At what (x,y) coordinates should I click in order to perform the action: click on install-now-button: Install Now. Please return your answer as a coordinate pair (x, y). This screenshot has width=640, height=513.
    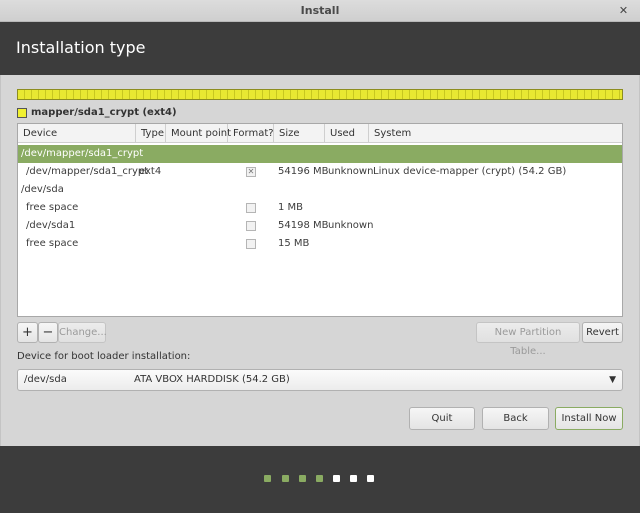
    Looking at the image, I should click on (589, 418).